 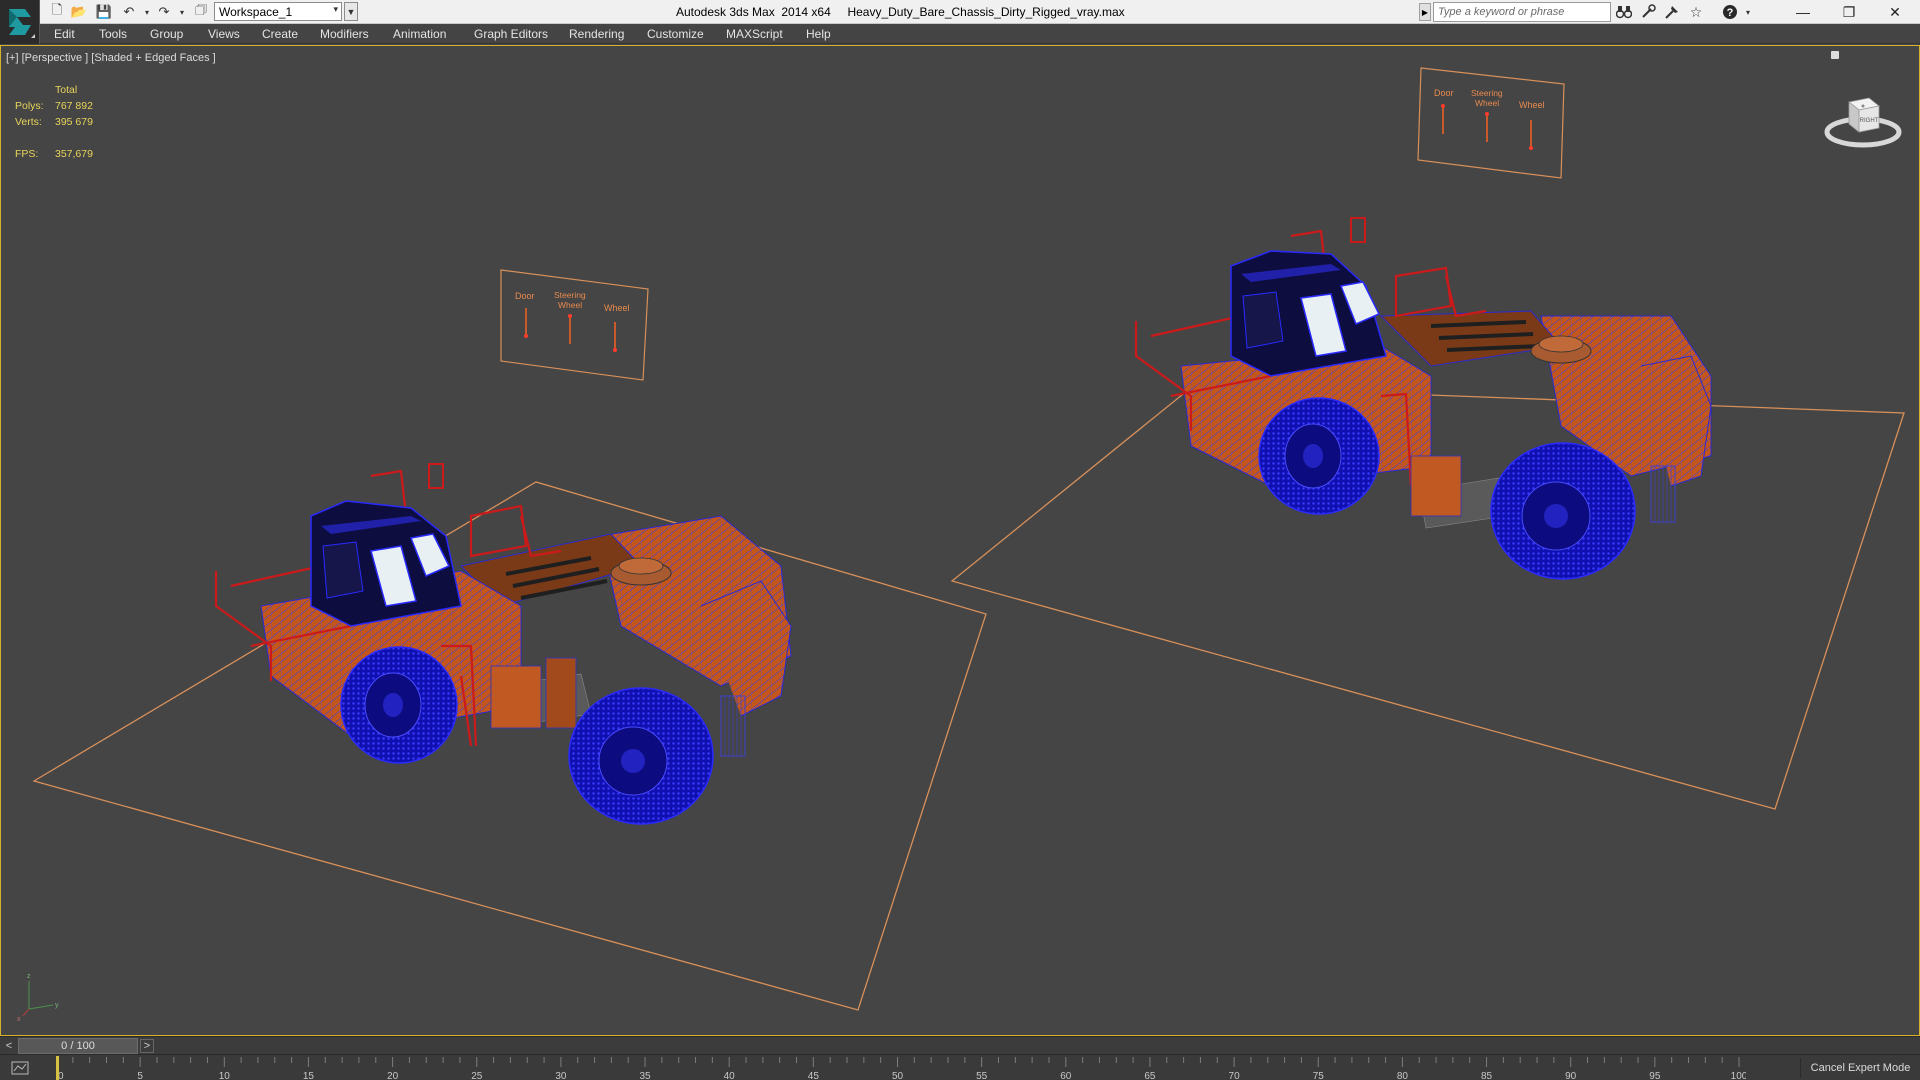 What do you see at coordinates (38, 998) in the screenshot?
I see `axis-tripod: z y x` at bounding box center [38, 998].